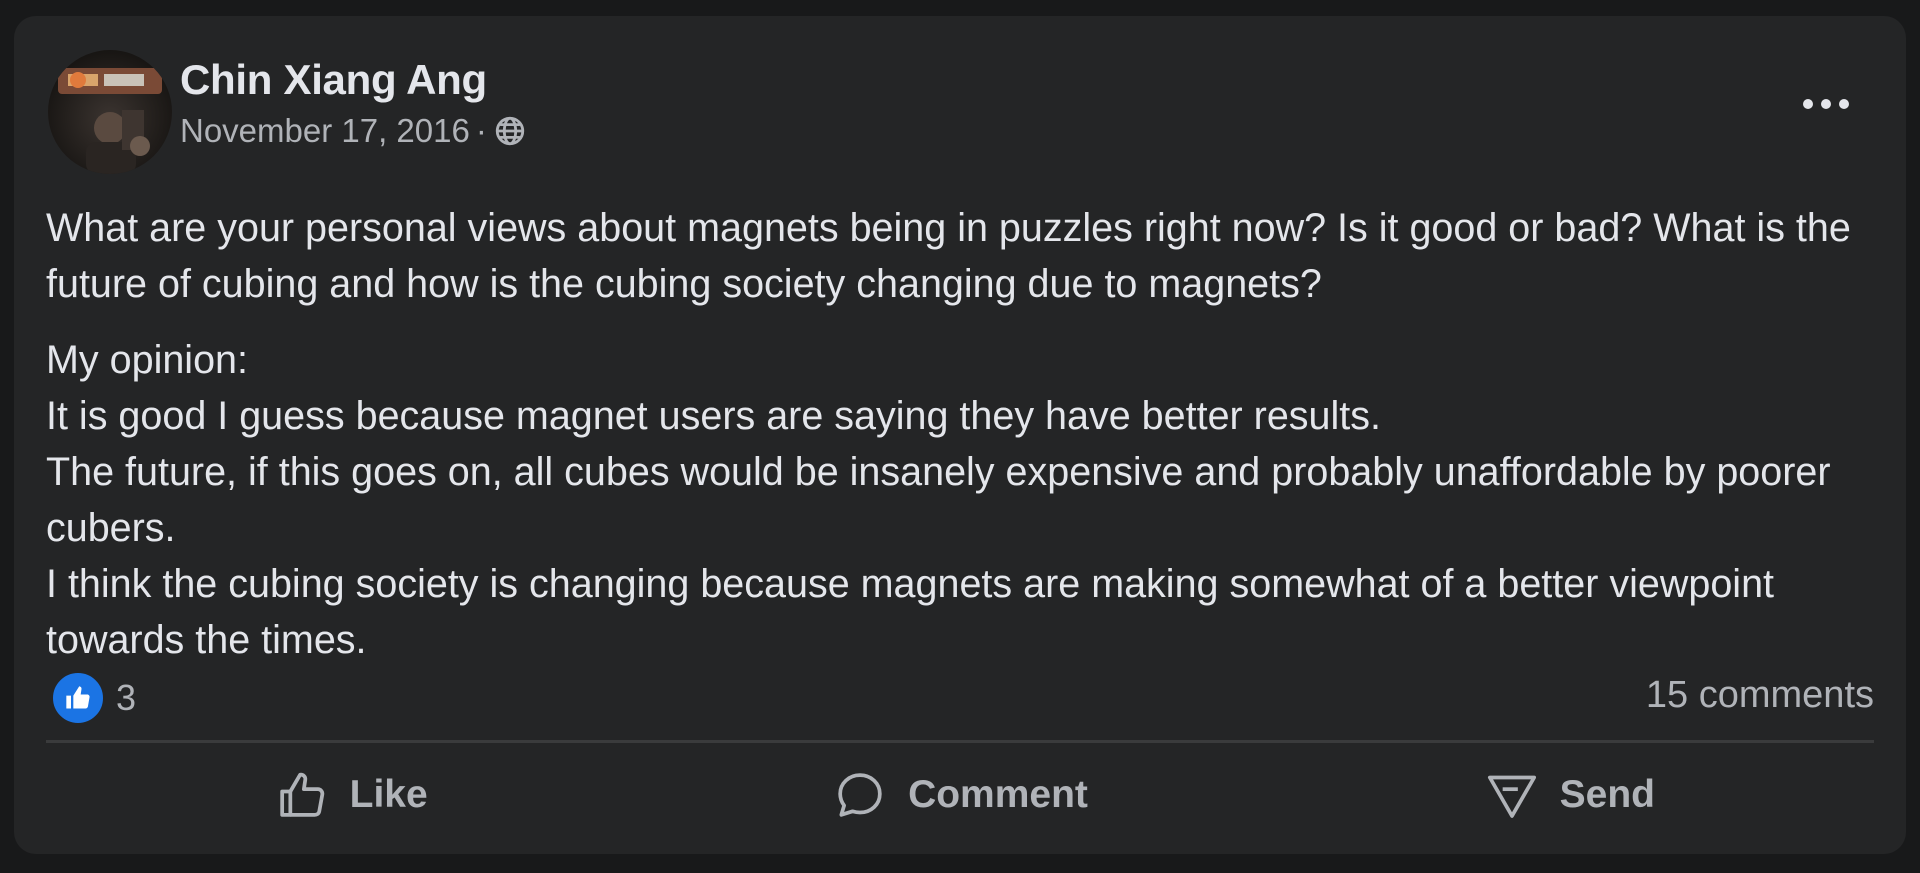  I want to click on send-button: Send, so click(1569, 795).